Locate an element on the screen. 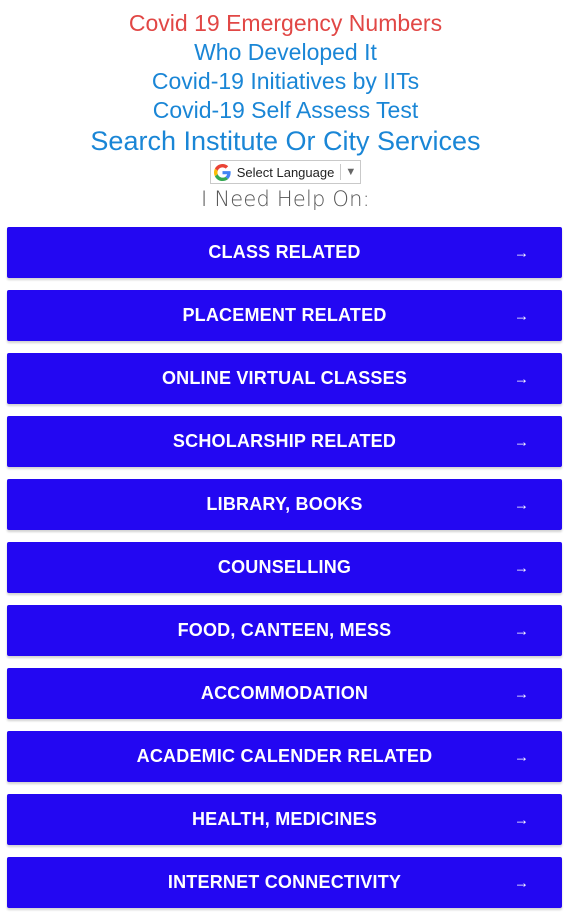 The width and height of the screenshot is (571, 920). button-label: LIBRARY, BOOKS is located at coordinates (284, 504).